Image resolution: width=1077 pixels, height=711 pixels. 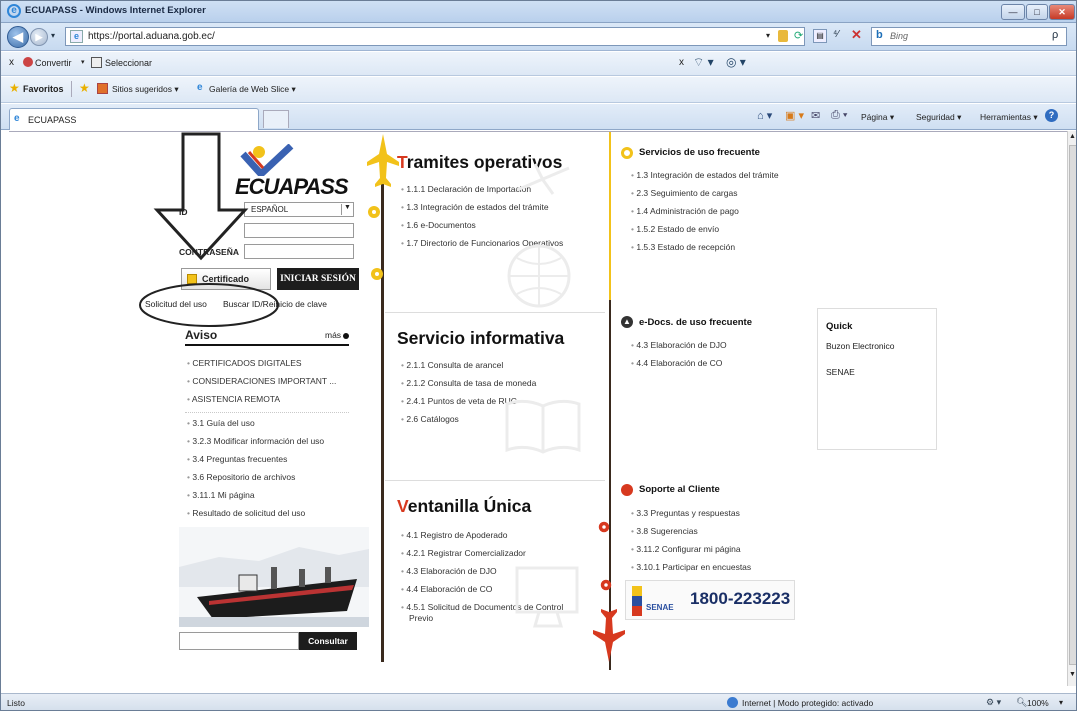 I want to click on language-select: ESPAÑOL ▼, so click(x=299, y=209).